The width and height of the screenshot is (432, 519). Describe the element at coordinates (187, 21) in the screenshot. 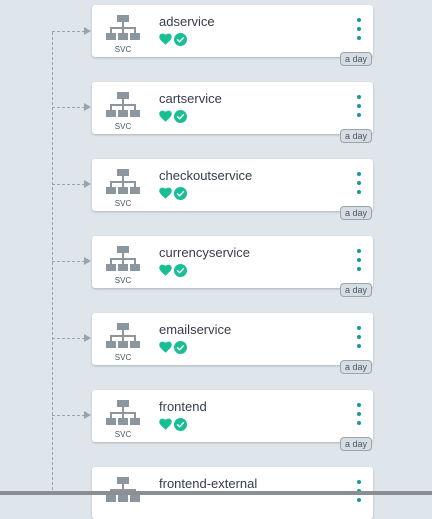

I see `resource-name: adservice` at that location.